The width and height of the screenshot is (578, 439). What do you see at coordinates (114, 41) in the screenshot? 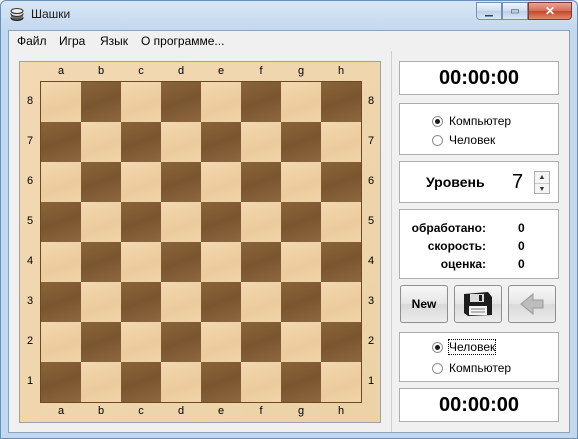
I see `menu-language: Язык` at bounding box center [114, 41].